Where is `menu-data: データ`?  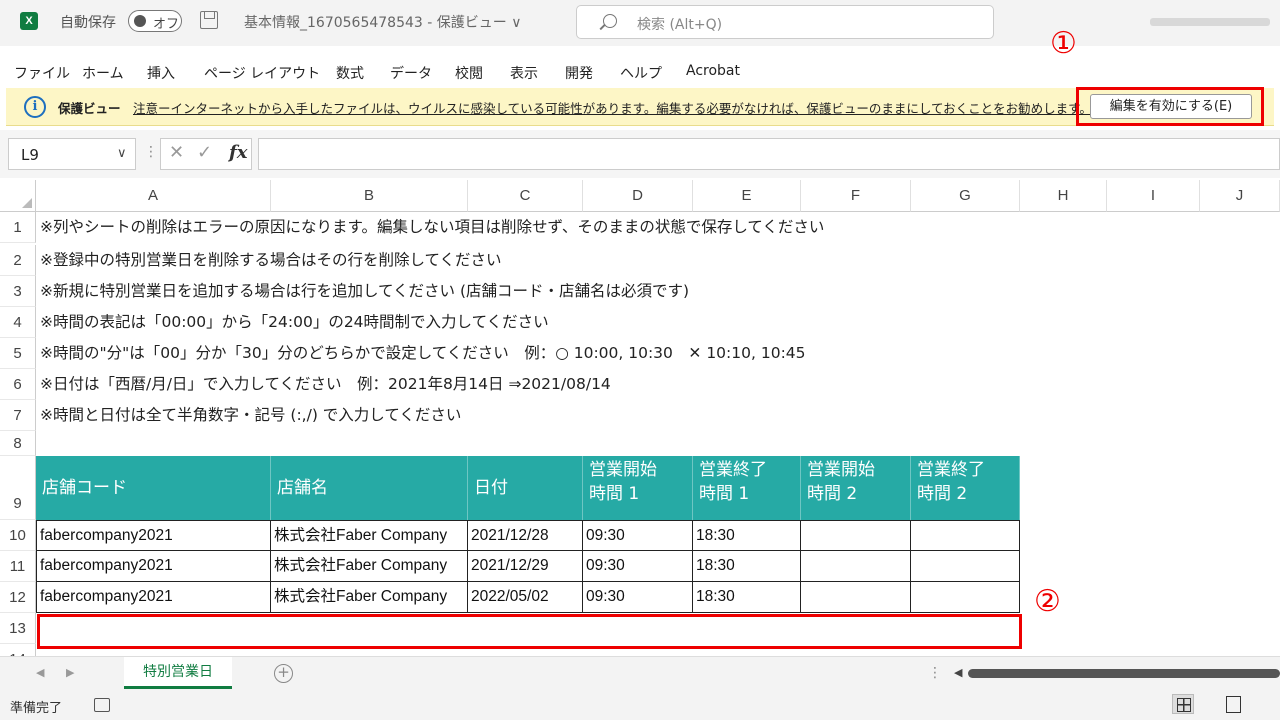 menu-data: データ is located at coordinates (411, 73).